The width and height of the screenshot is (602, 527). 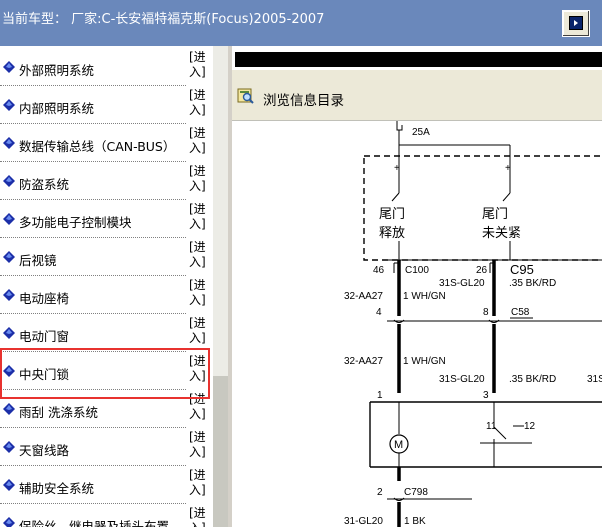 What do you see at coordinates (495, 213) in the screenshot?
I see `switch-tailgate-ajar-label: 尾门` at bounding box center [495, 213].